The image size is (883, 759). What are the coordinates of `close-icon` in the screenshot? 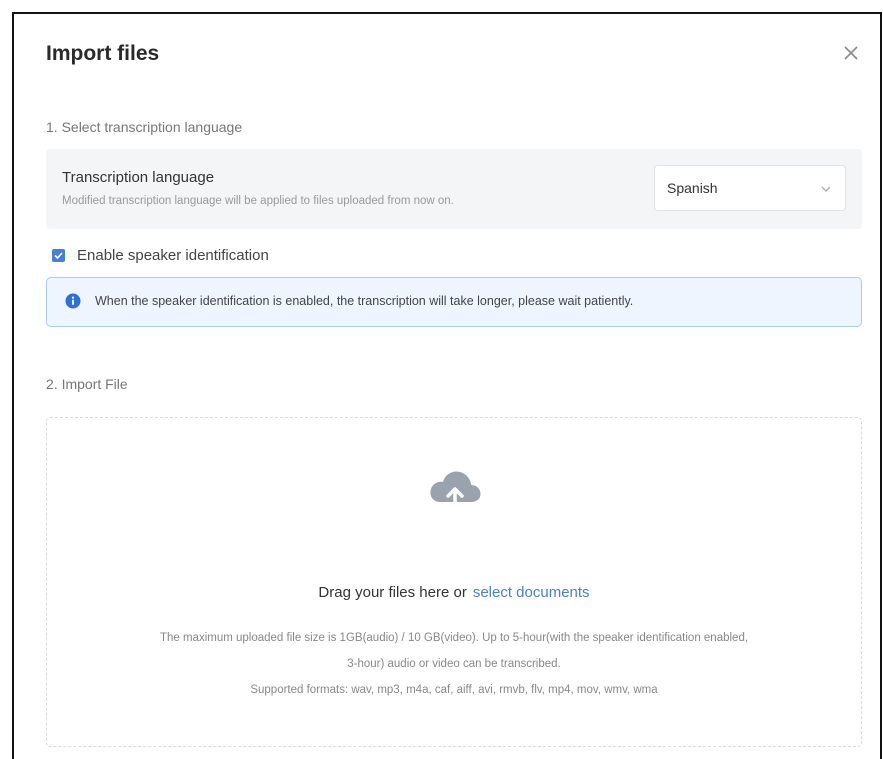 It's located at (851, 53).